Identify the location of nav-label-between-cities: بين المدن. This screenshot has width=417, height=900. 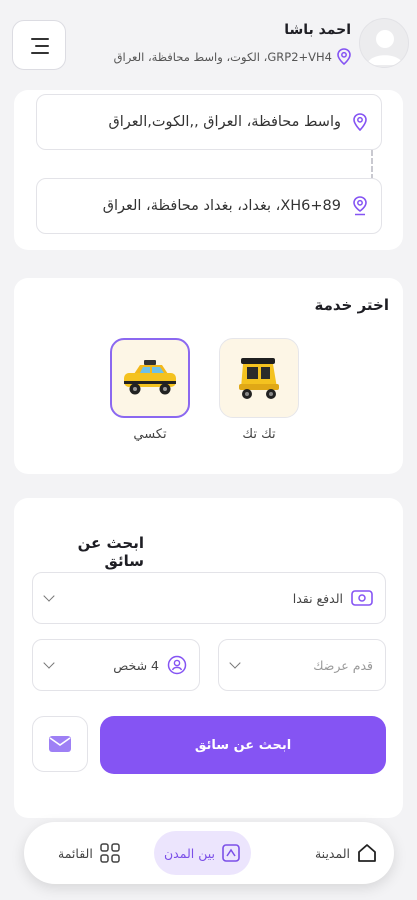
(189, 853).